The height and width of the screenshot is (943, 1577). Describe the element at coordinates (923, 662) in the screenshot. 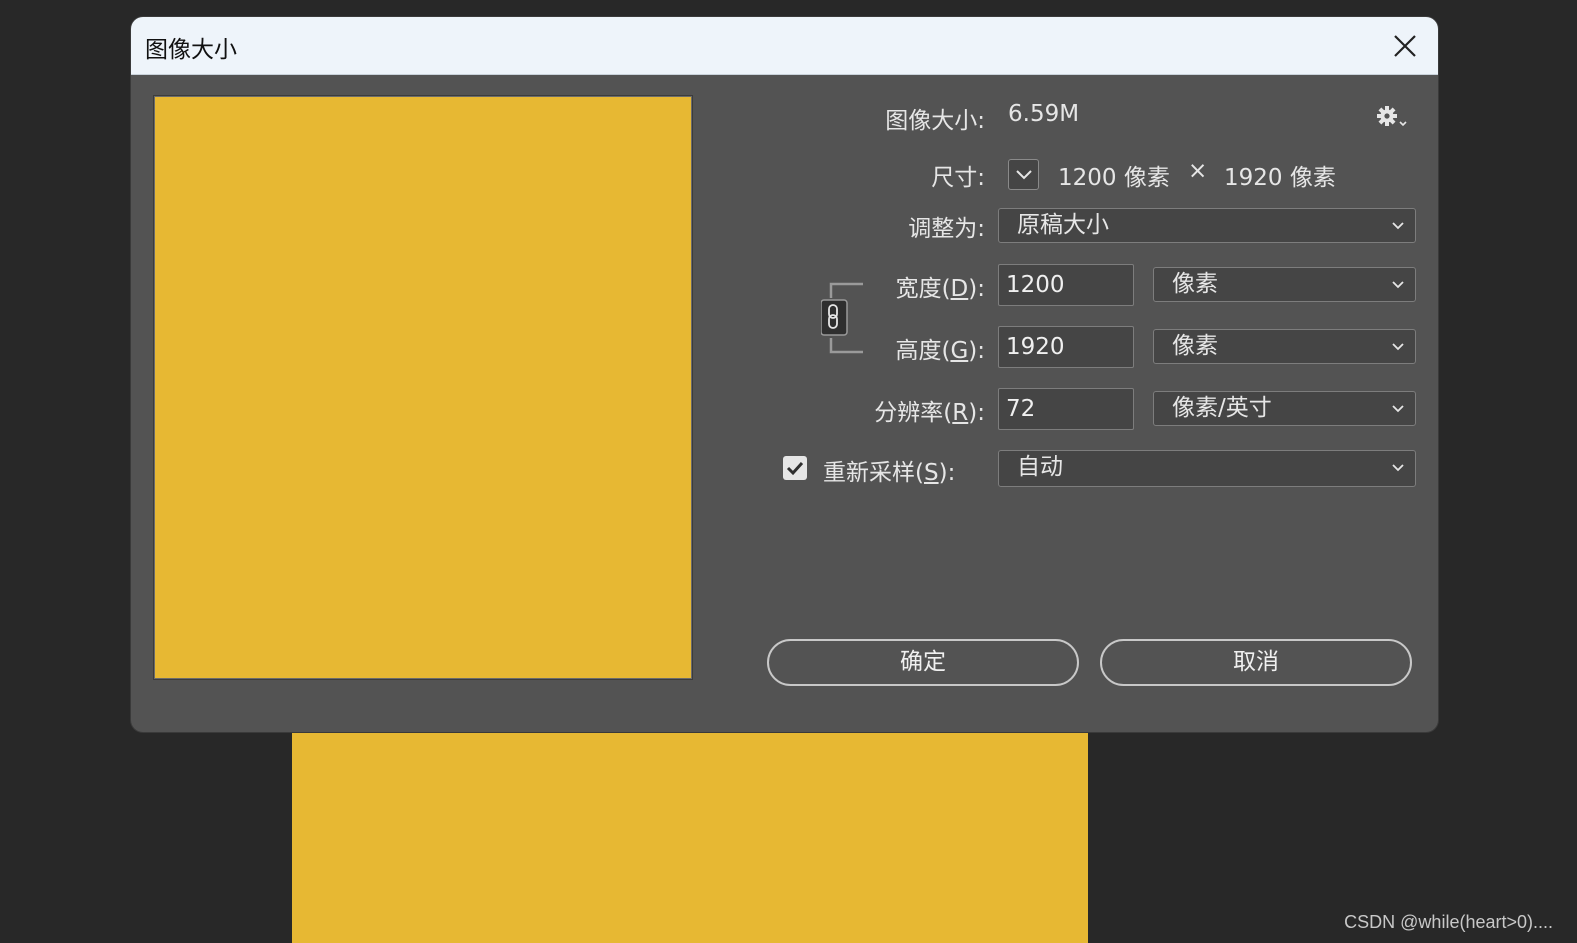

I see `ok-button: 确定` at that location.